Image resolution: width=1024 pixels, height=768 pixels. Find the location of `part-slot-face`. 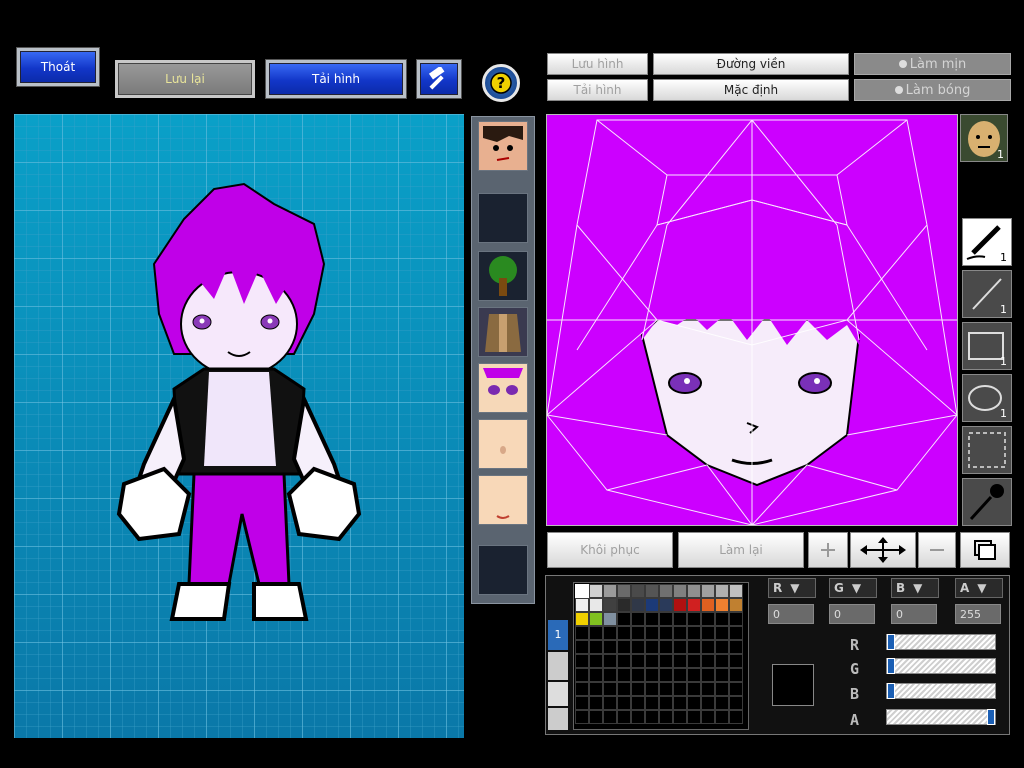

part-slot-face is located at coordinates (503, 500).